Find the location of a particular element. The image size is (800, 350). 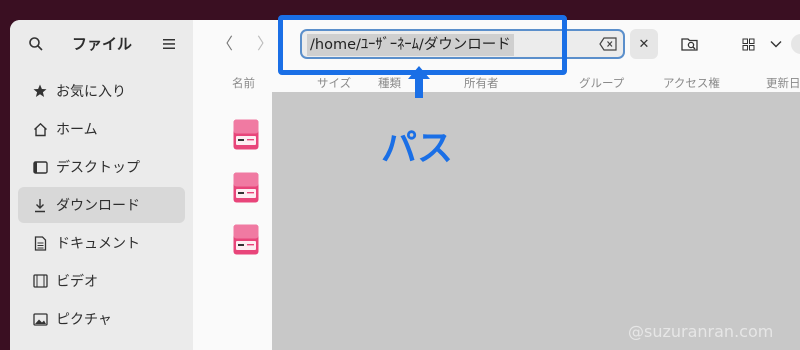

download-icon is located at coordinates (40, 205).